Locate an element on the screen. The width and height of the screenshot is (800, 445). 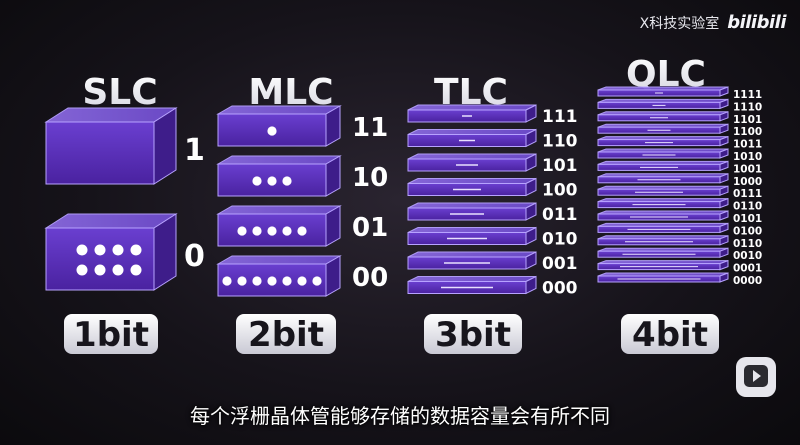
tlc-level-label: 100 is located at coordinates (560, 191).